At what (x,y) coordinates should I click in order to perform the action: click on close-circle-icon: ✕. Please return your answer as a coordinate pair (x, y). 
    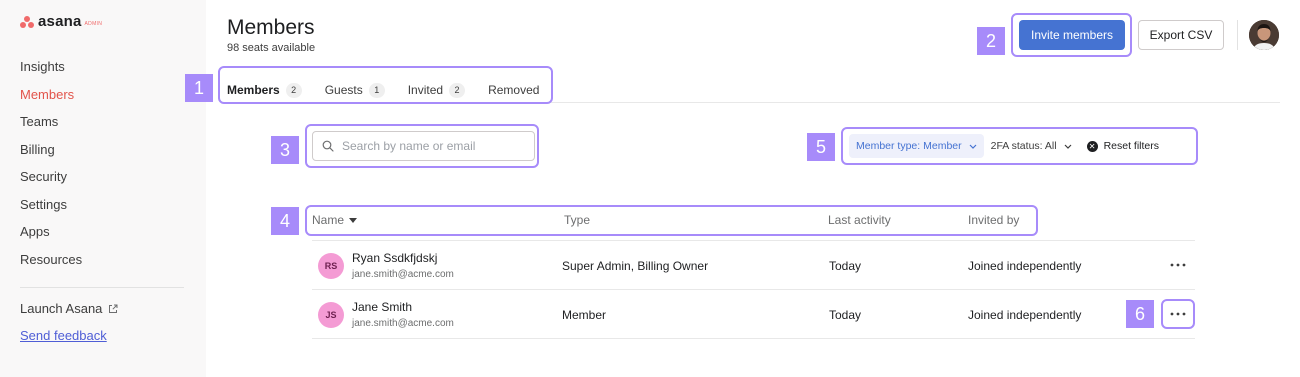
    Looking at the image, I should click on (1092, 146).